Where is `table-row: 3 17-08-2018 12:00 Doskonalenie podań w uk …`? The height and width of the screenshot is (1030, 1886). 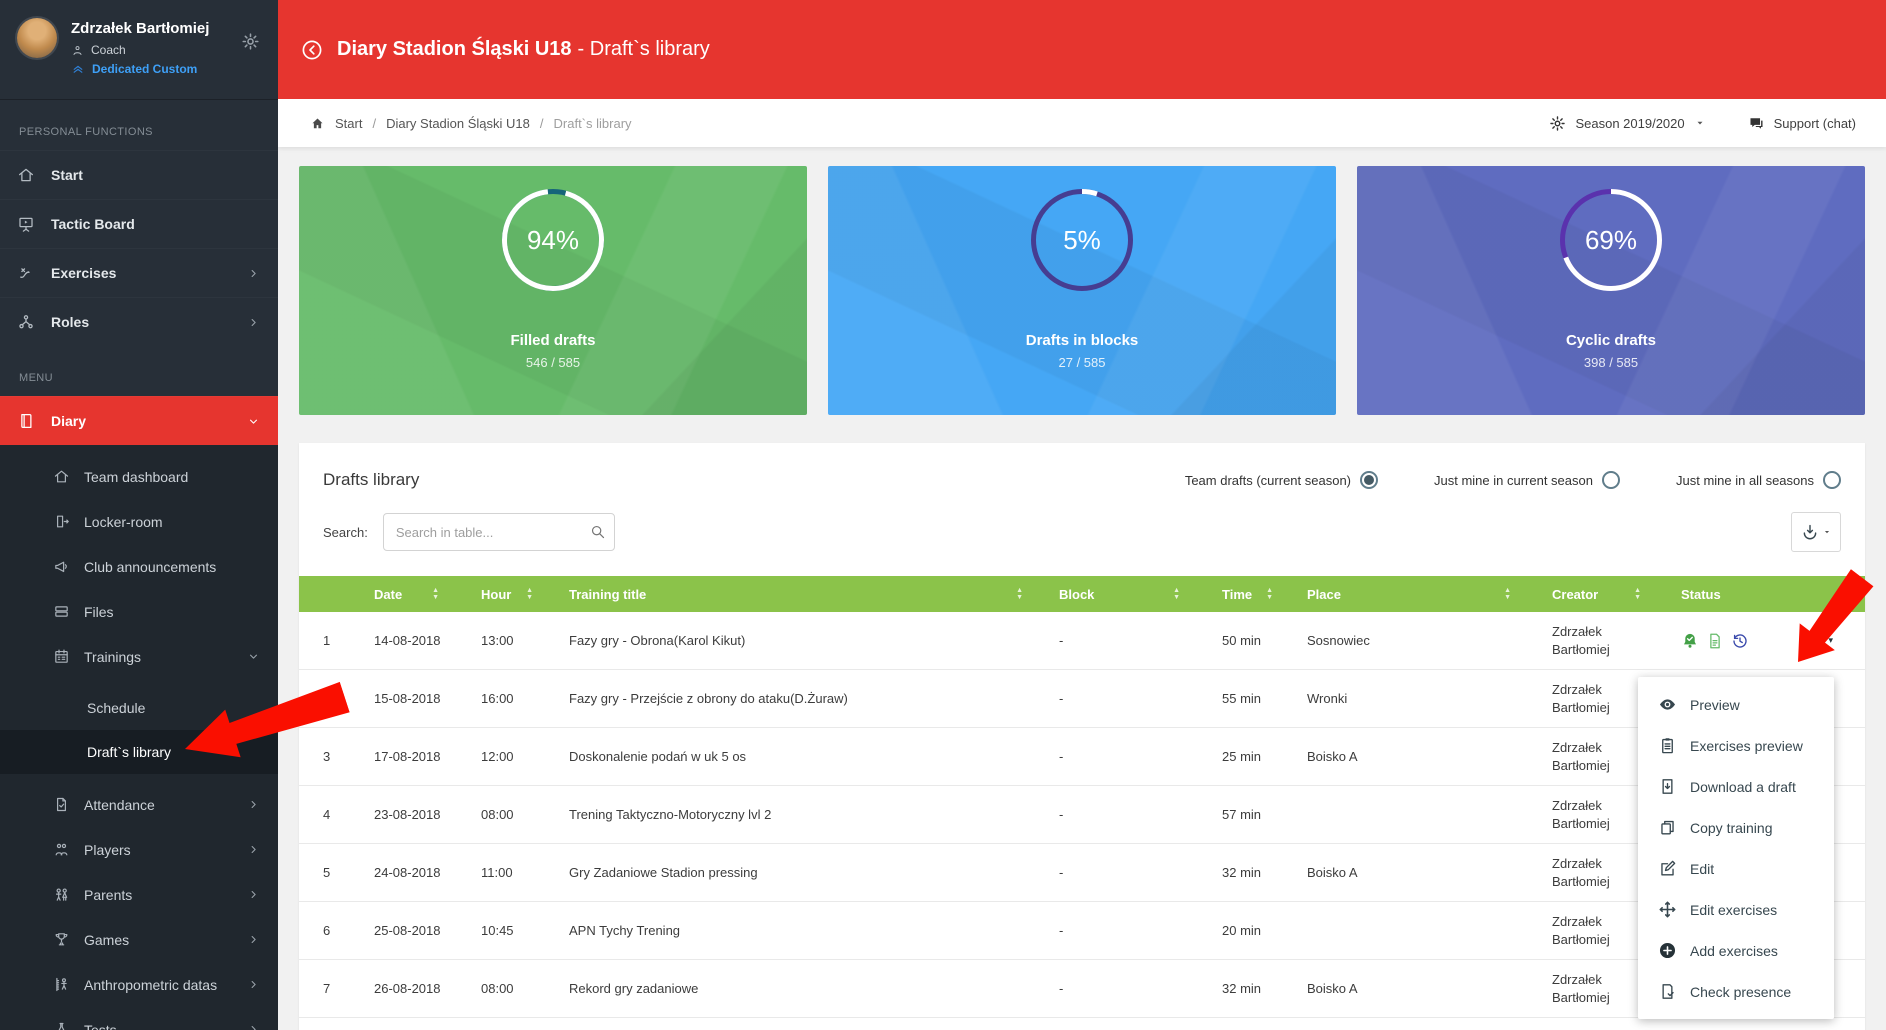 table-row: 3 17-08-2018 12:00 Doskonalenie podań w uk … is located at coordinates (1082, 757).